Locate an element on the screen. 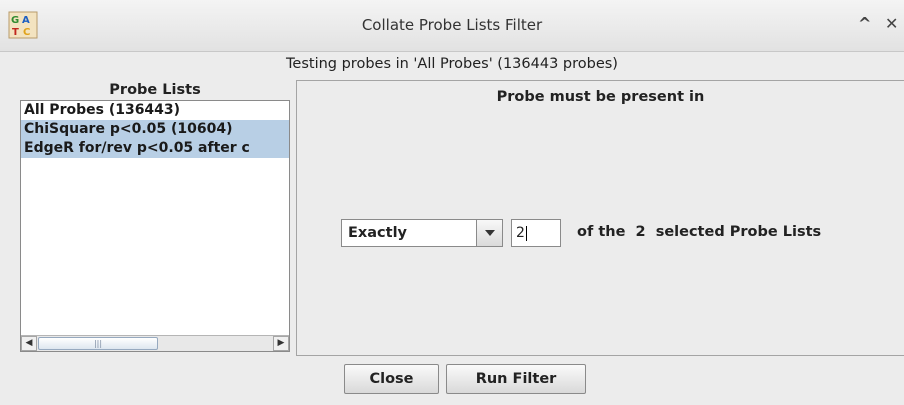 Image resolution: width=904 pixels, height=405 pixels. count-input: 2 is located at coordinates (536, 233).